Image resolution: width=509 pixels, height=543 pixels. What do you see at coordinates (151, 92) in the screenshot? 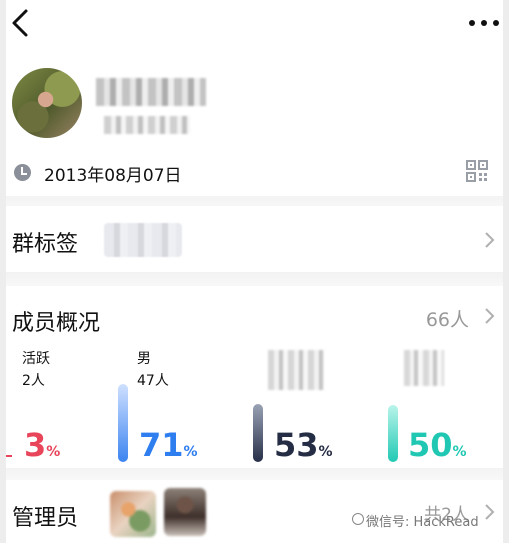
I see `group-name-blurred` at bounding box center [151, 92].